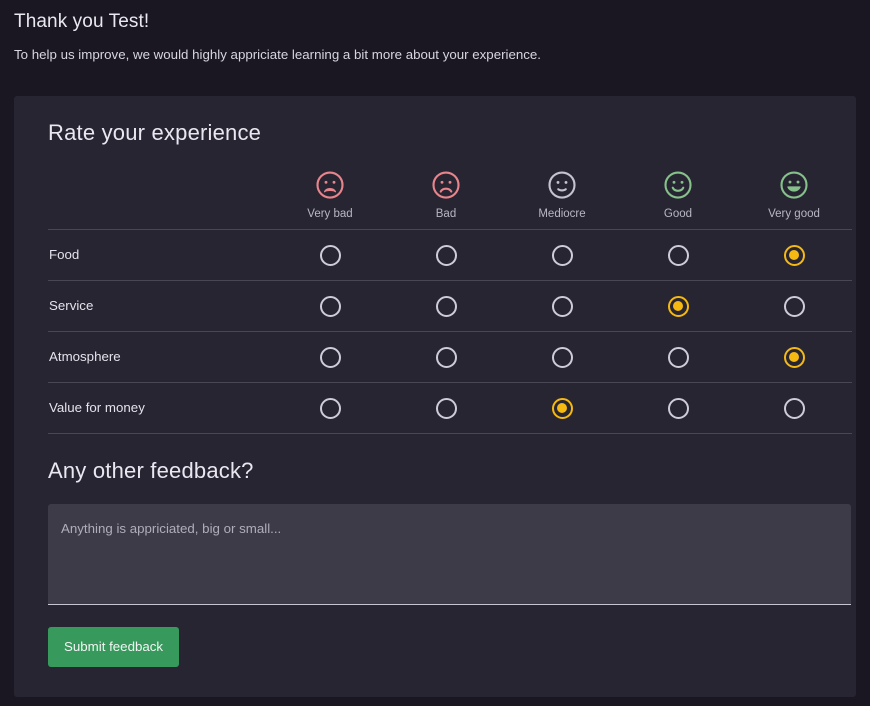 The image size is (870, 706). I want to click on radio-value-bad, so click(446, 408).